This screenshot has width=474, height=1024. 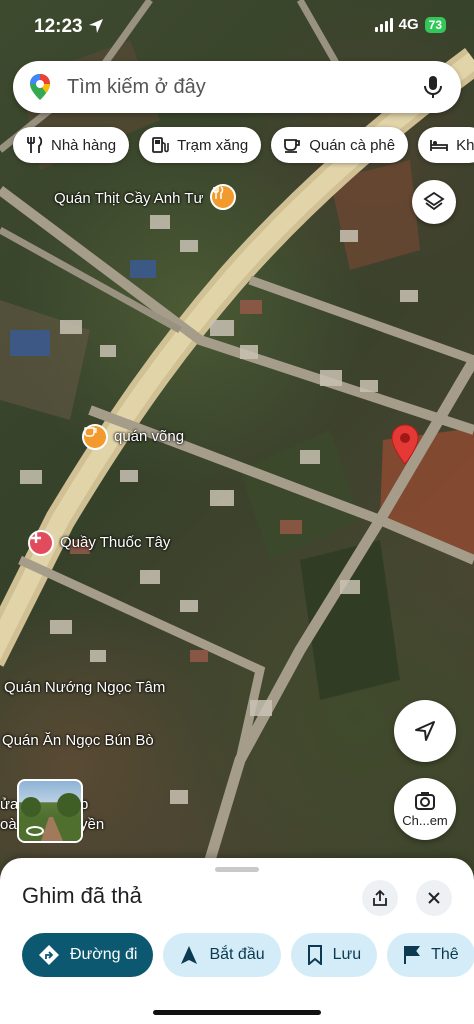 What do you see at coordinates (58, 26) in the screenshot?
I see `status-time: 12:23` at bounding box center [58, 26].